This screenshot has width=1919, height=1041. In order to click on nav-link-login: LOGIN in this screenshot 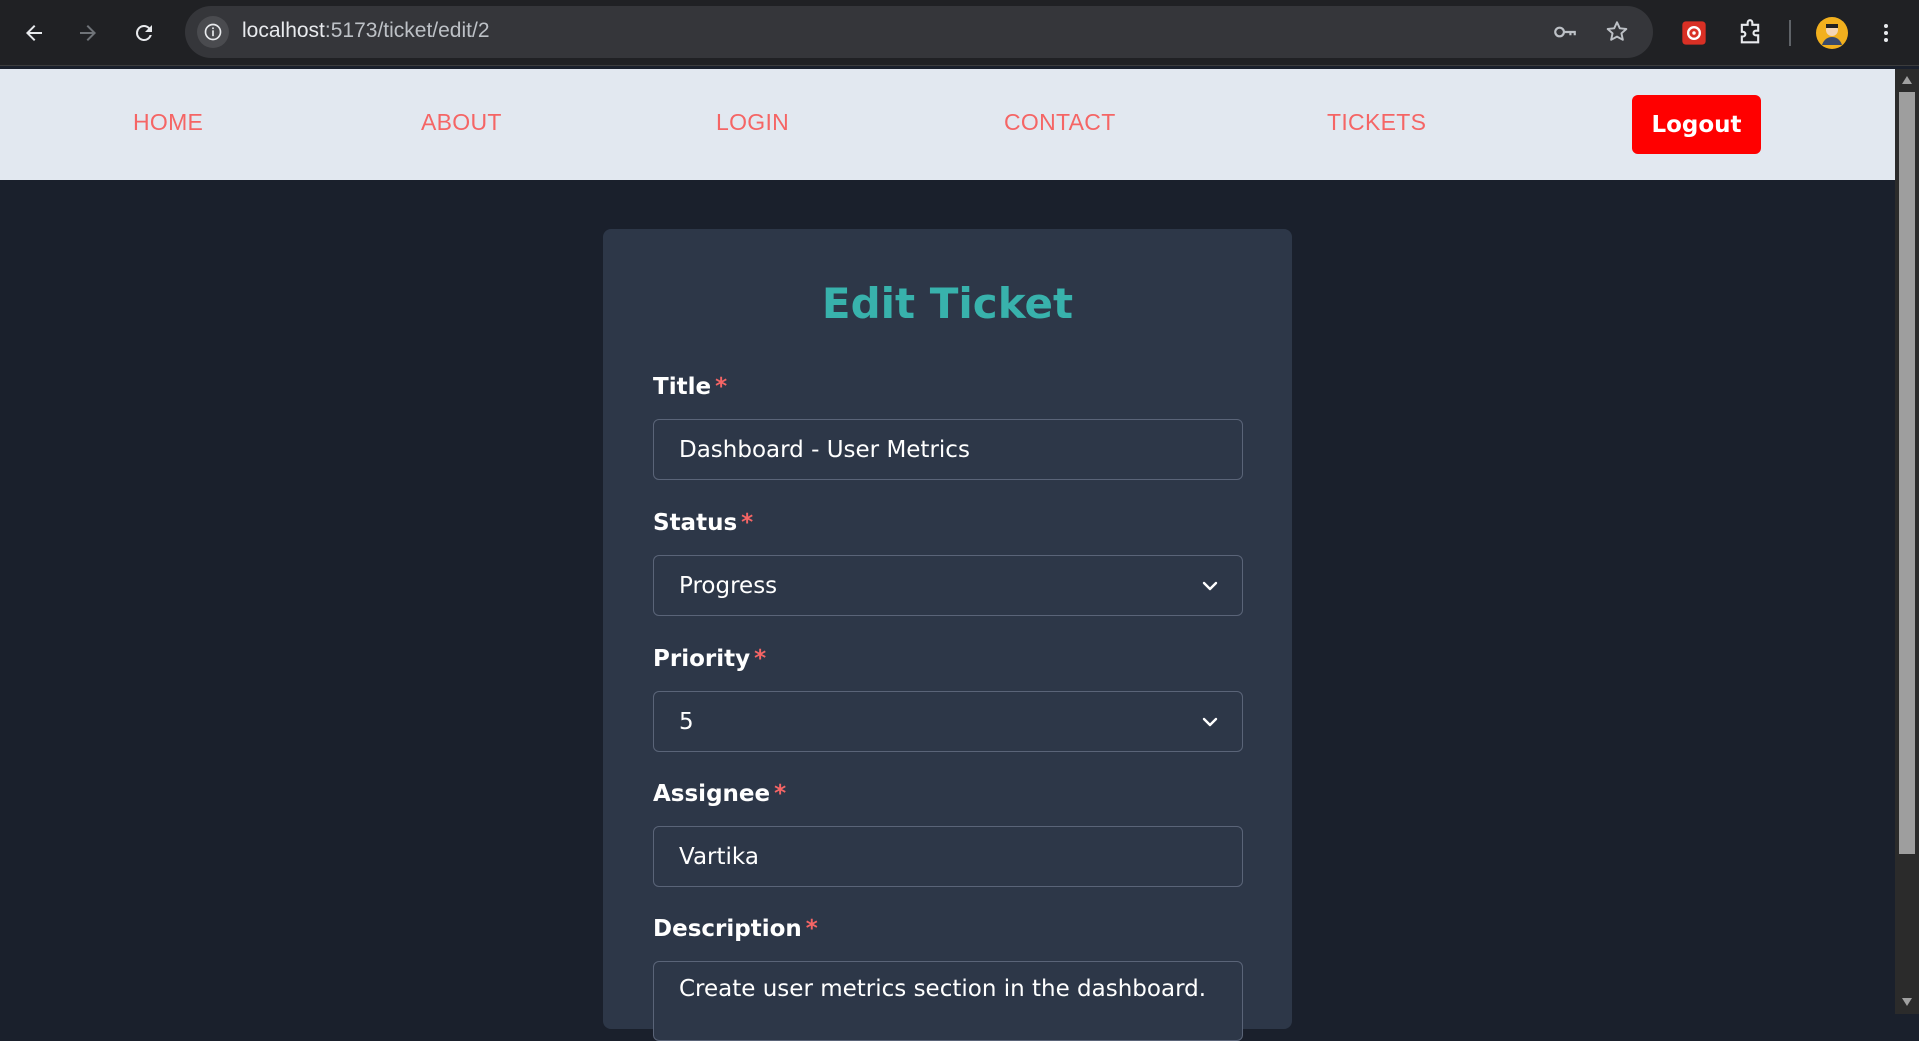, I will do `click(752, 122)`.